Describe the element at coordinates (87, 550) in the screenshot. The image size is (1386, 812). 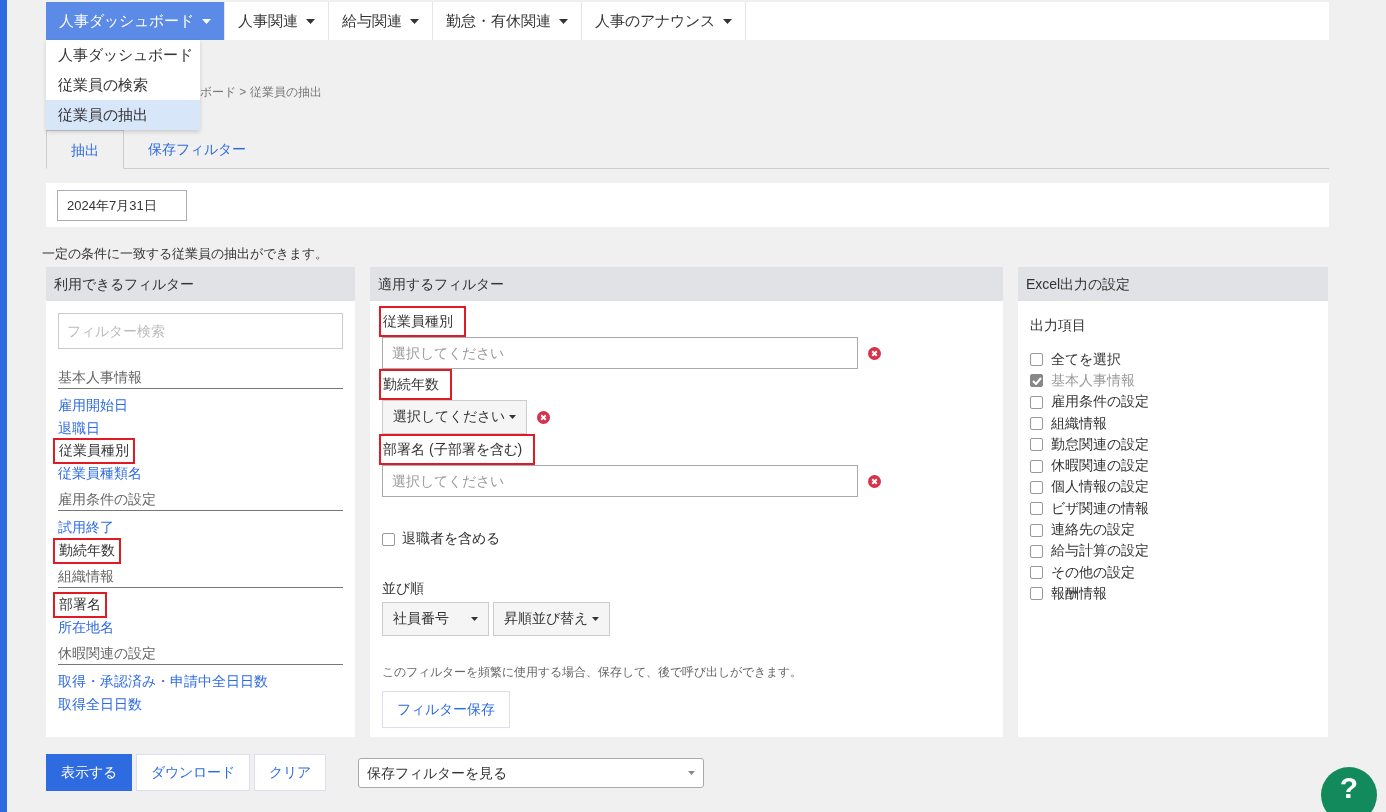
I see `filter-link: 勤続年数` at that location.